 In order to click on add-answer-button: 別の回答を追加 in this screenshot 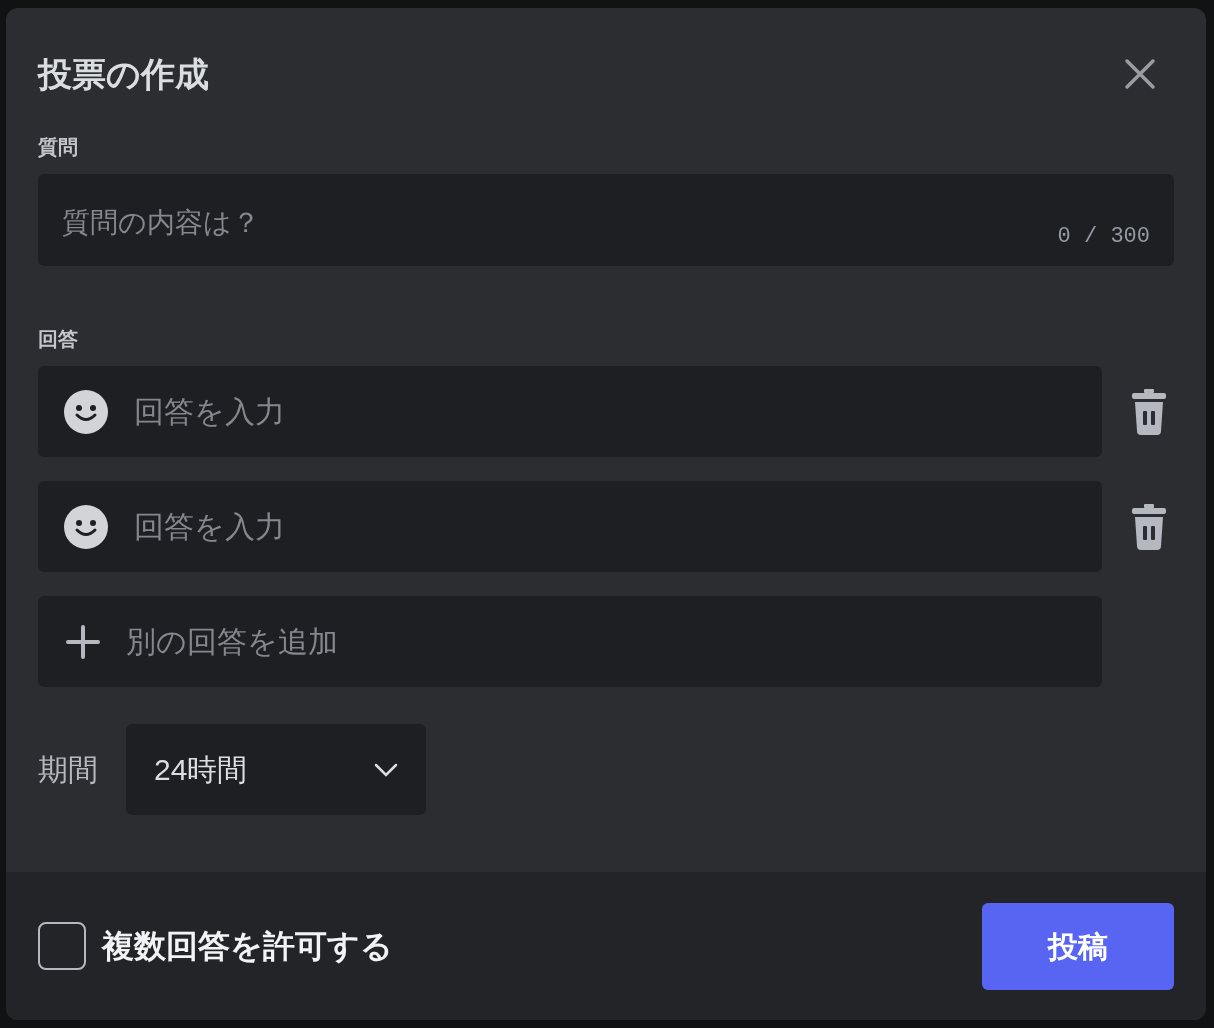, I will do `click(570, 641)`.